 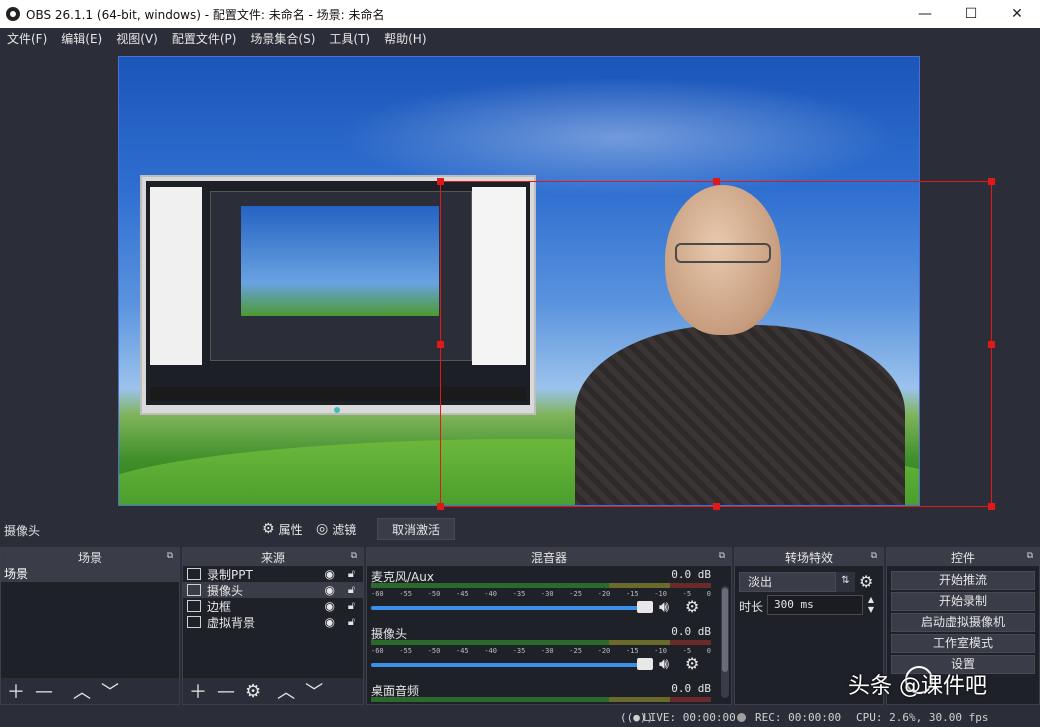 I want to click on start-streaming-button: 开始推流, so click(x=963, y=580).